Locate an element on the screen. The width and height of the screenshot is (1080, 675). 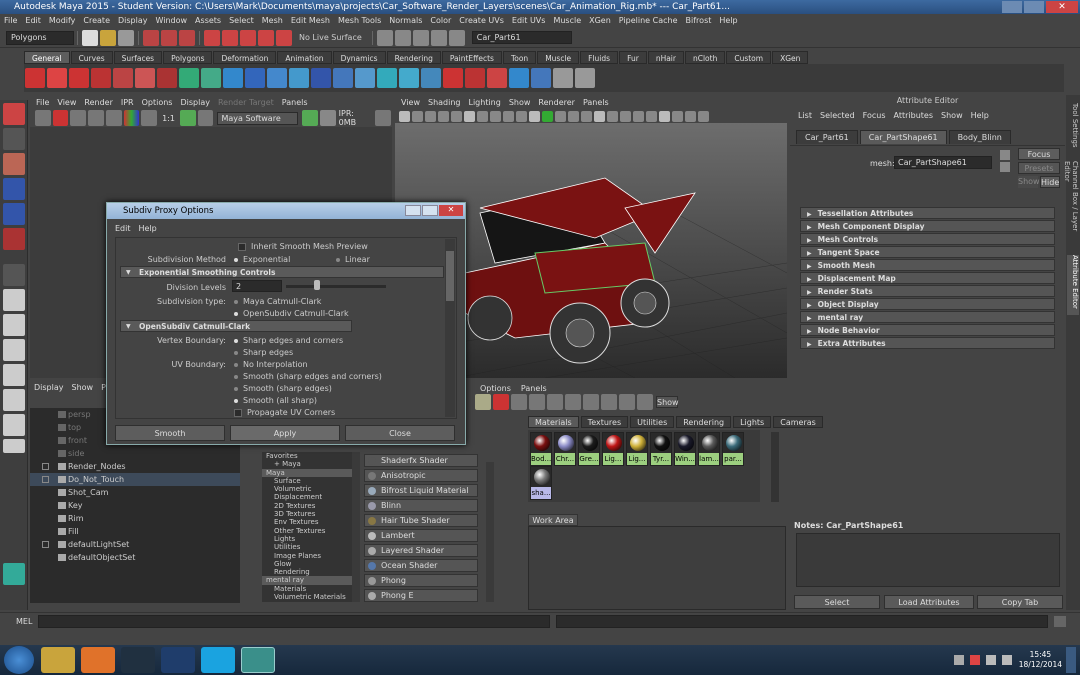
viewport-tool-6-icon is located at coordinates (469, 116).